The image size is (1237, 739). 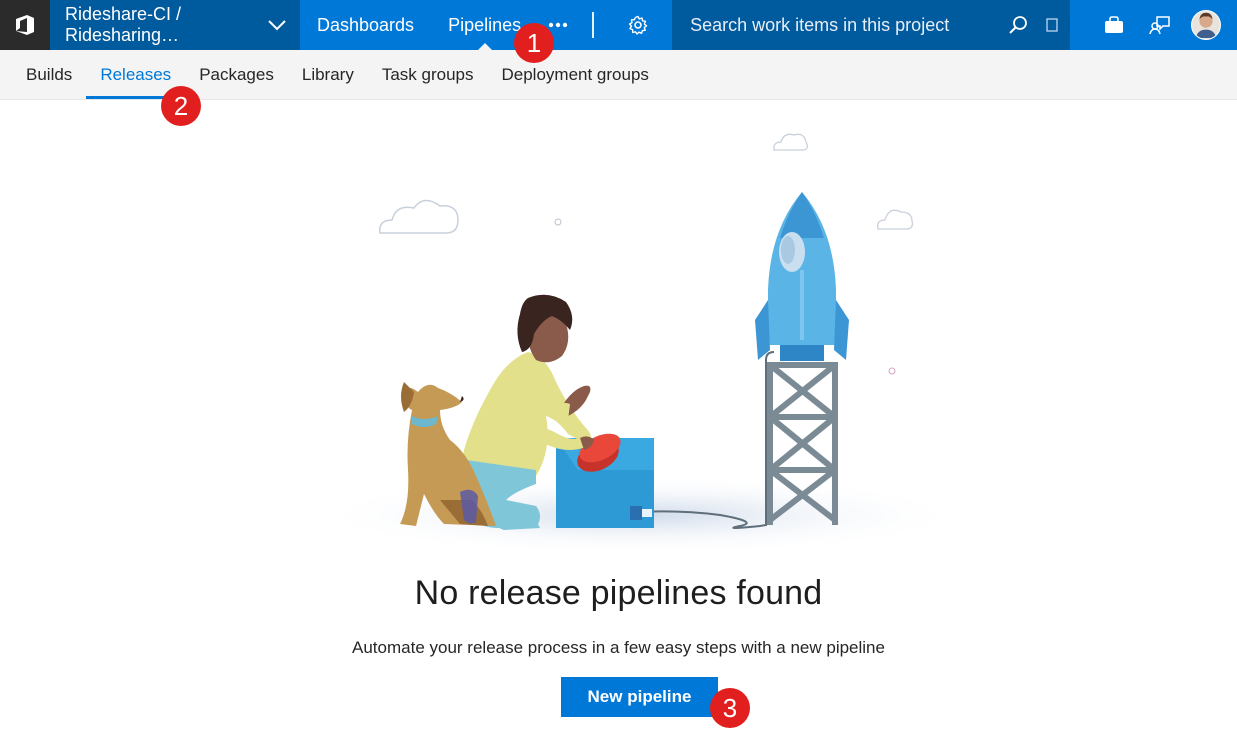 I want to click on hub-dashboards-label: Dashboards, so click(x=366, y=24).